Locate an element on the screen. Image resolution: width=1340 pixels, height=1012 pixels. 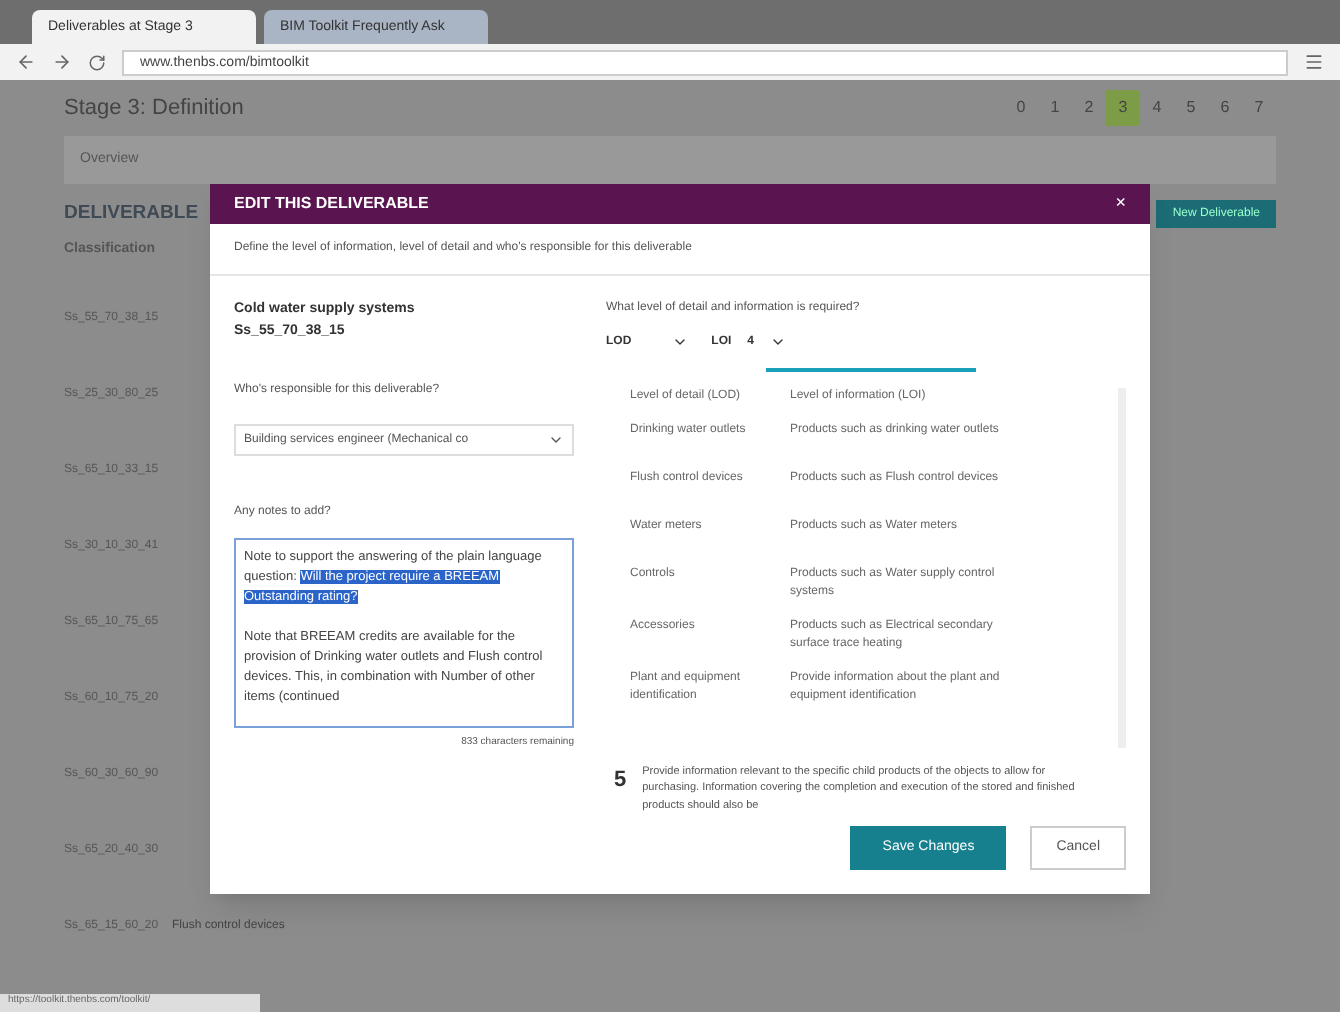
level-number: 5 is located at coordinates (620, 781).